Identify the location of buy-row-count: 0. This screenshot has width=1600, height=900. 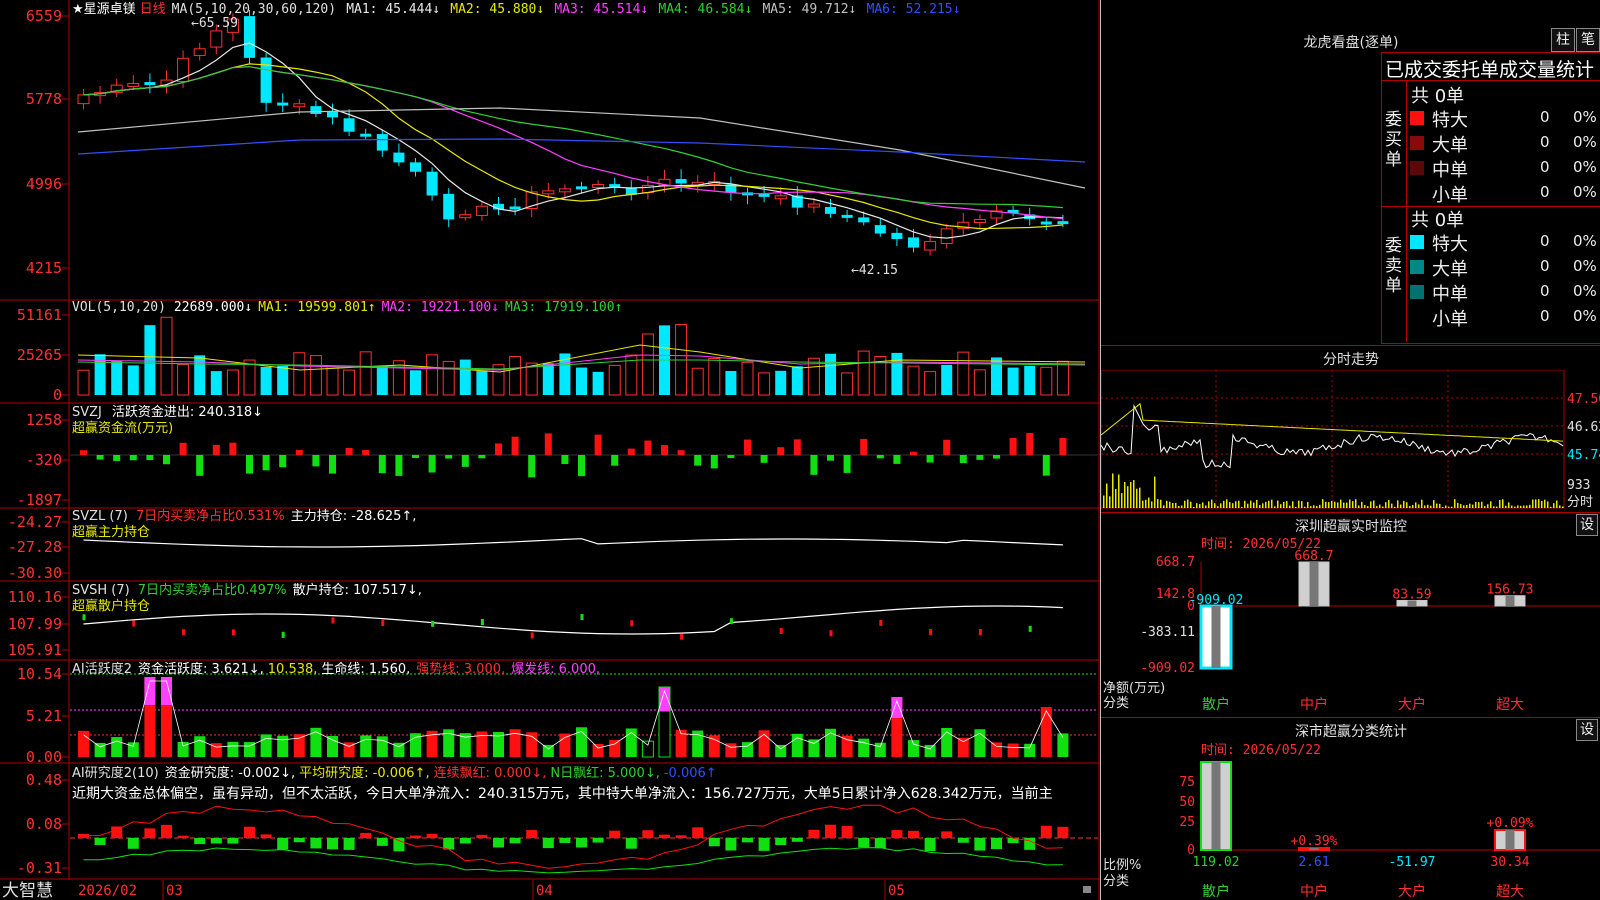
(1545, 117).